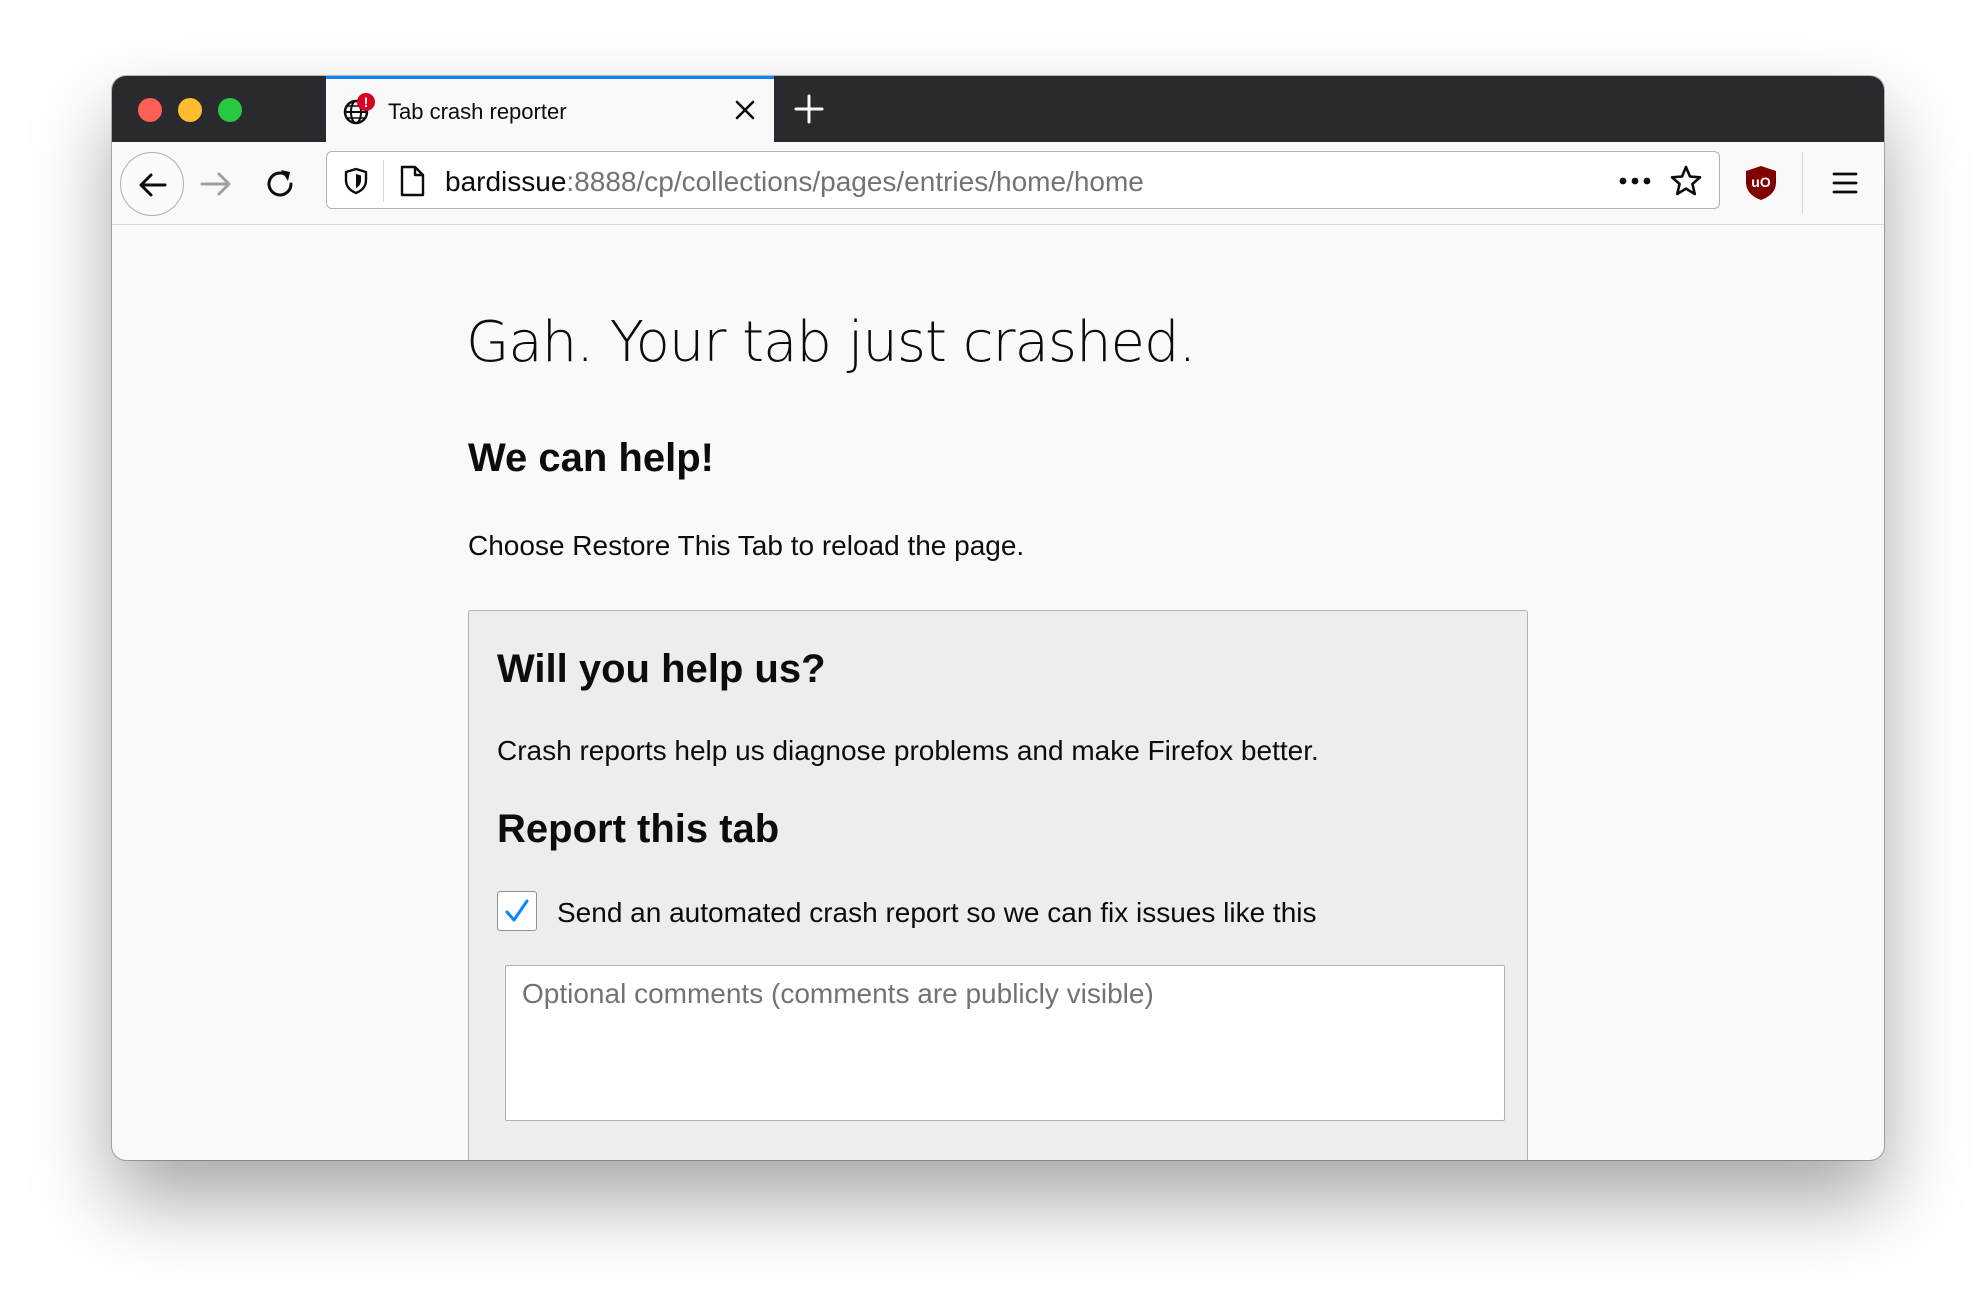  I want to click on reload-icon, so click(280, 183).